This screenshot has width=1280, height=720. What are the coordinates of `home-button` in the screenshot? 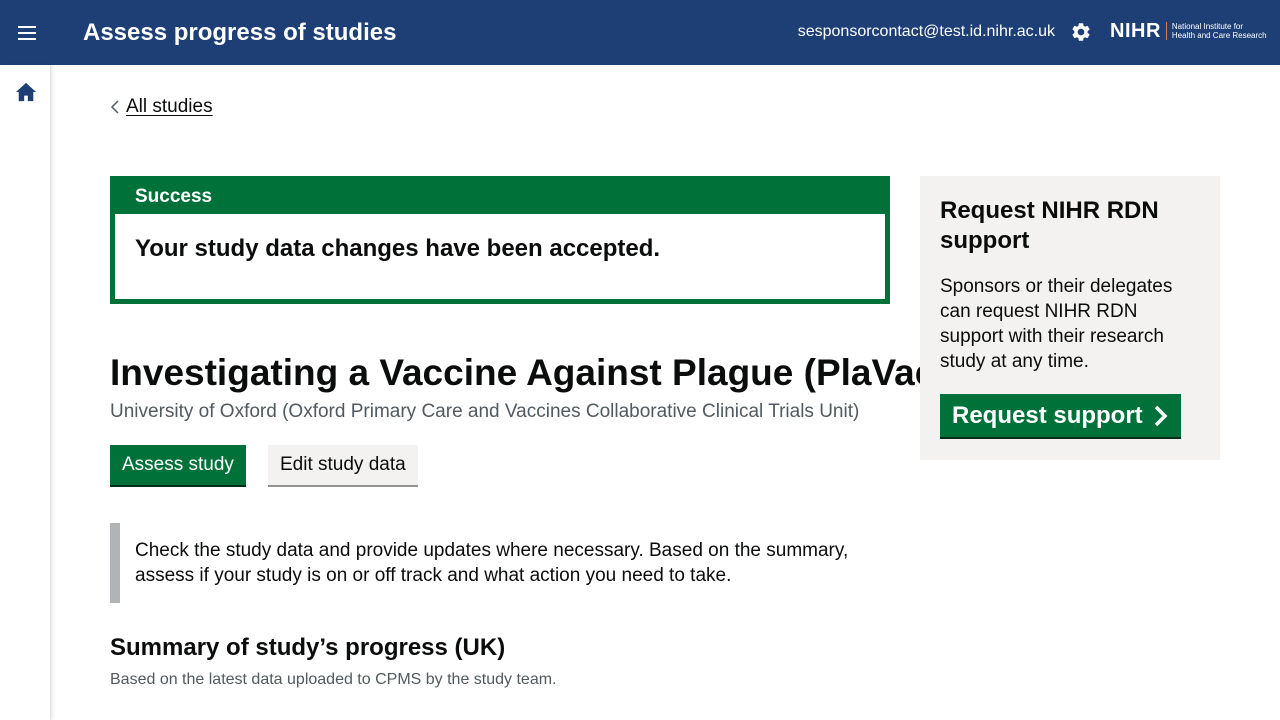 It's located at (26, 92).